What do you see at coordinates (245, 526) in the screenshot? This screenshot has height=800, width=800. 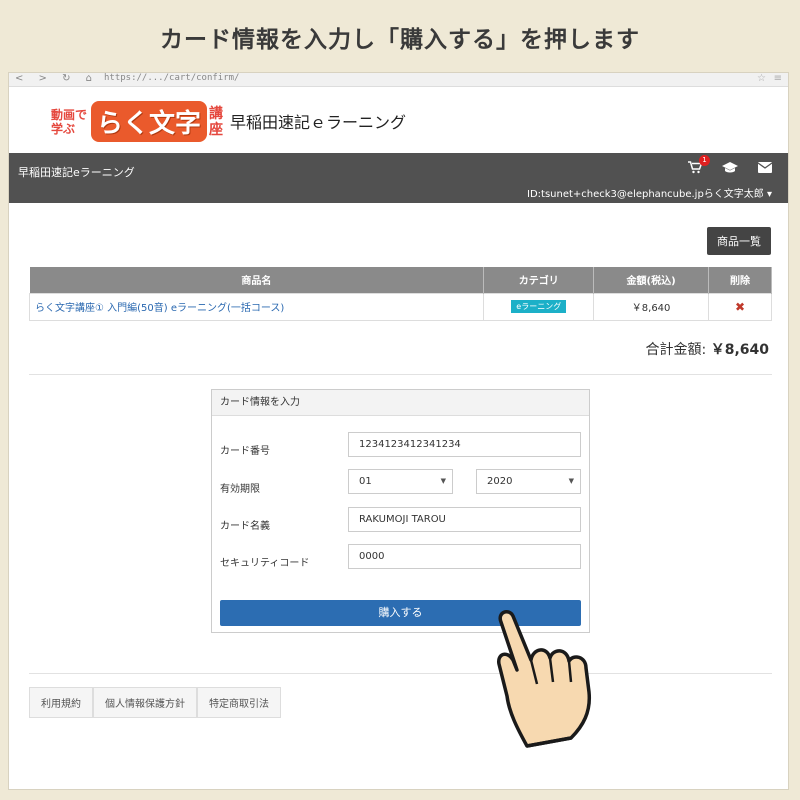 I see `card-holder-label: カード名義` at bounding box center [245, 526].